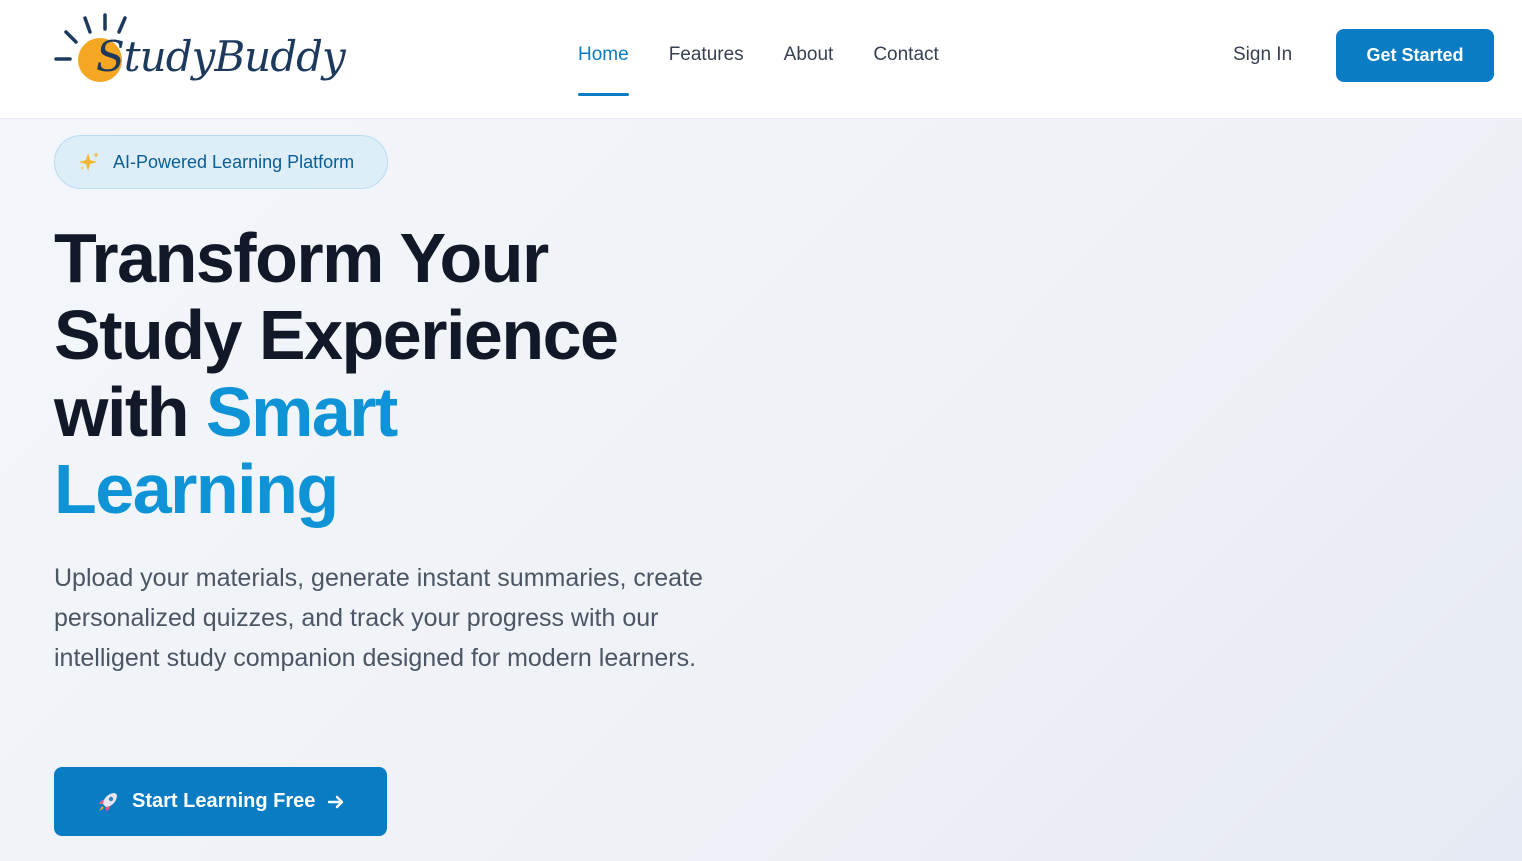 Image resolution: width=1522 pixels, height=861 pixels. I want to click on nav-item-home: Home, so click(603, 70).